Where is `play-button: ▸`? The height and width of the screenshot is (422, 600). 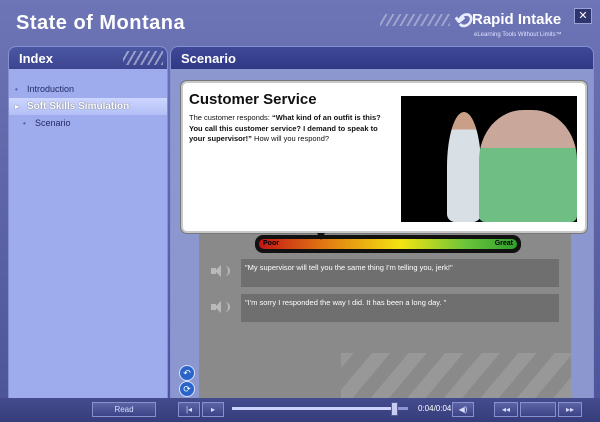 play-button: ▸ is located at coordinates (213, 409).